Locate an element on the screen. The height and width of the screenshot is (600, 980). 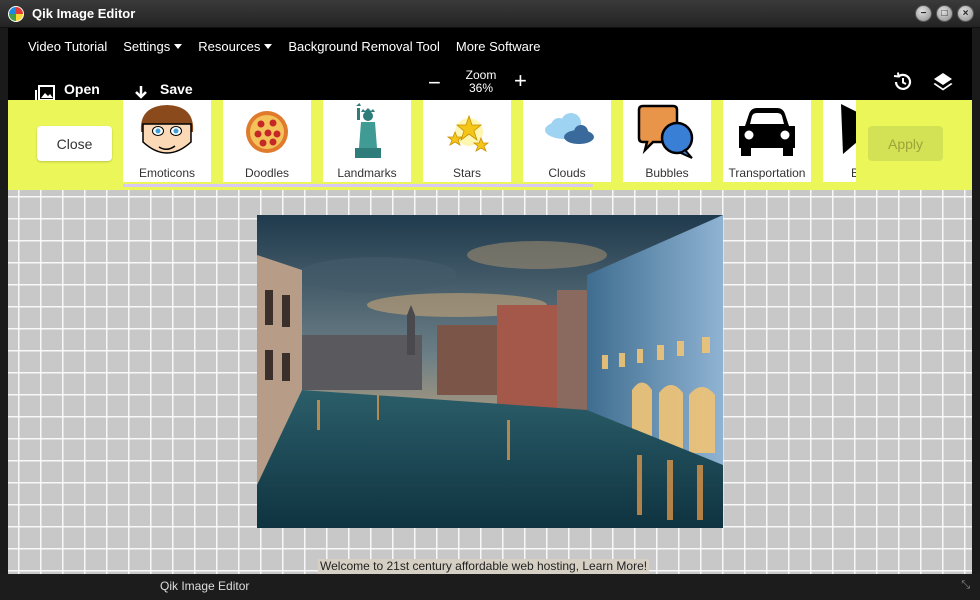
category-doodles: Doodles is located at coordinates (267, 141).